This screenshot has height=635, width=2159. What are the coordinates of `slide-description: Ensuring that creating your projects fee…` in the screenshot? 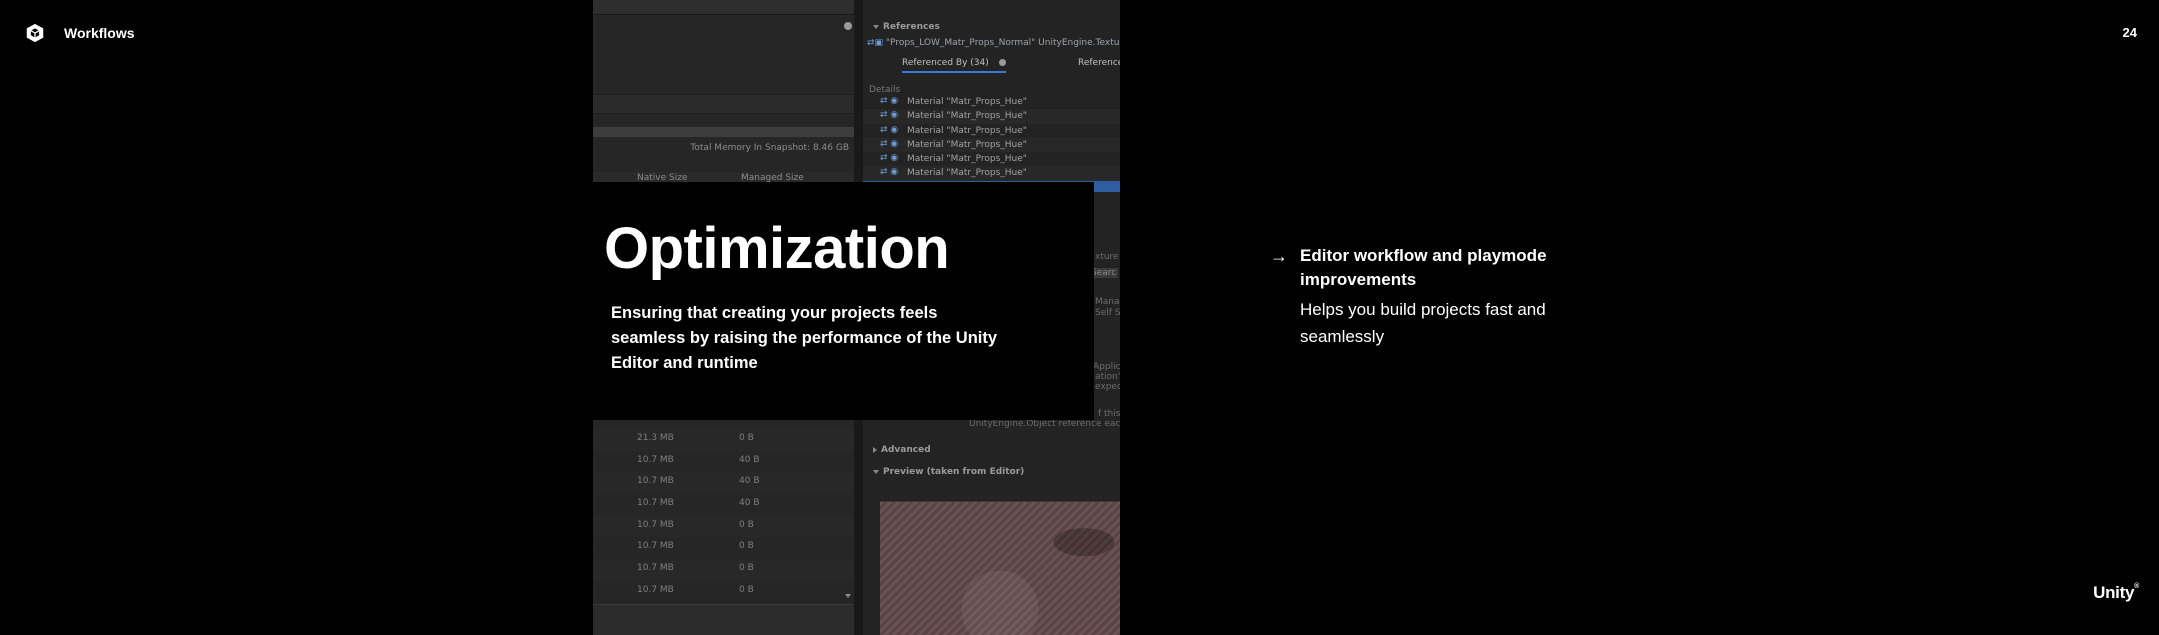 It's located at (804, 338).